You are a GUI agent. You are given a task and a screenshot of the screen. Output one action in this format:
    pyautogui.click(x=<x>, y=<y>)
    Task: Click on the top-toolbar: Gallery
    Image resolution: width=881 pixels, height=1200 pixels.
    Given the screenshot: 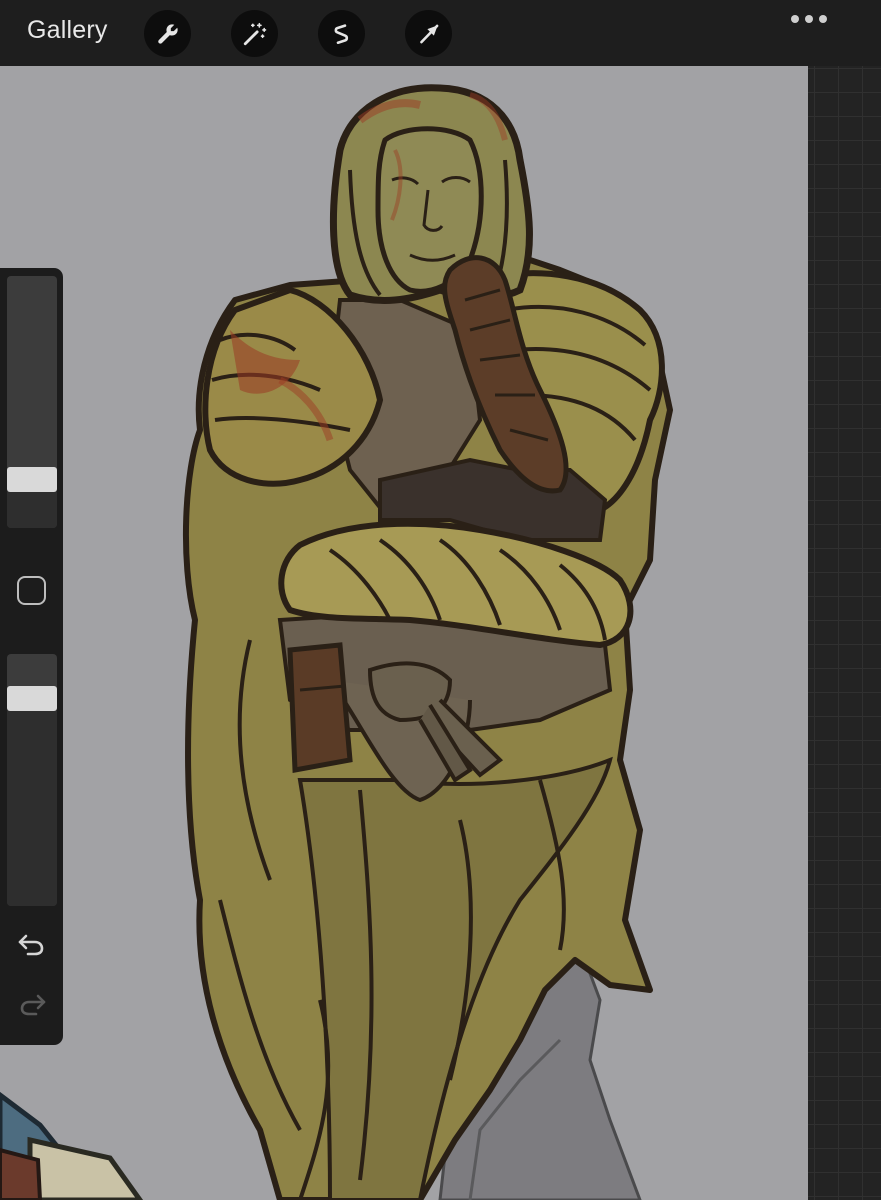 What is the action you would take?
    pyautogui.click(x=440, y=33)
    